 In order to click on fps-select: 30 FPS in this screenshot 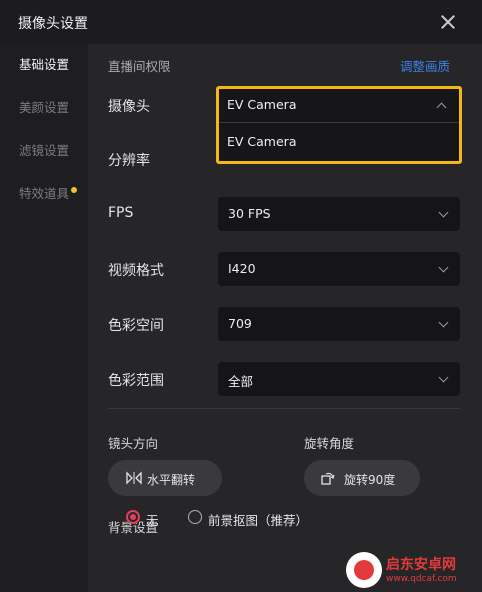, I will do `click(339, 214)`.